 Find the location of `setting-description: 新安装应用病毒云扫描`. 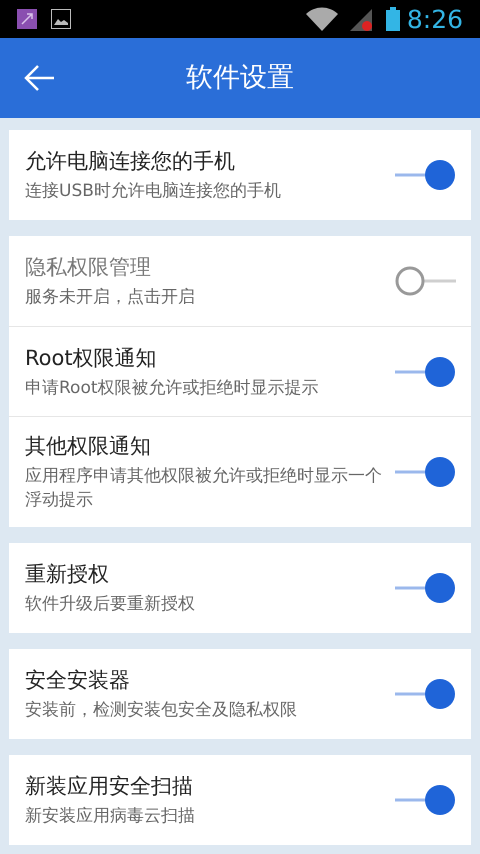

setting-description: 新安装应用病毒云扫描 is located at coordinates (110, 816).